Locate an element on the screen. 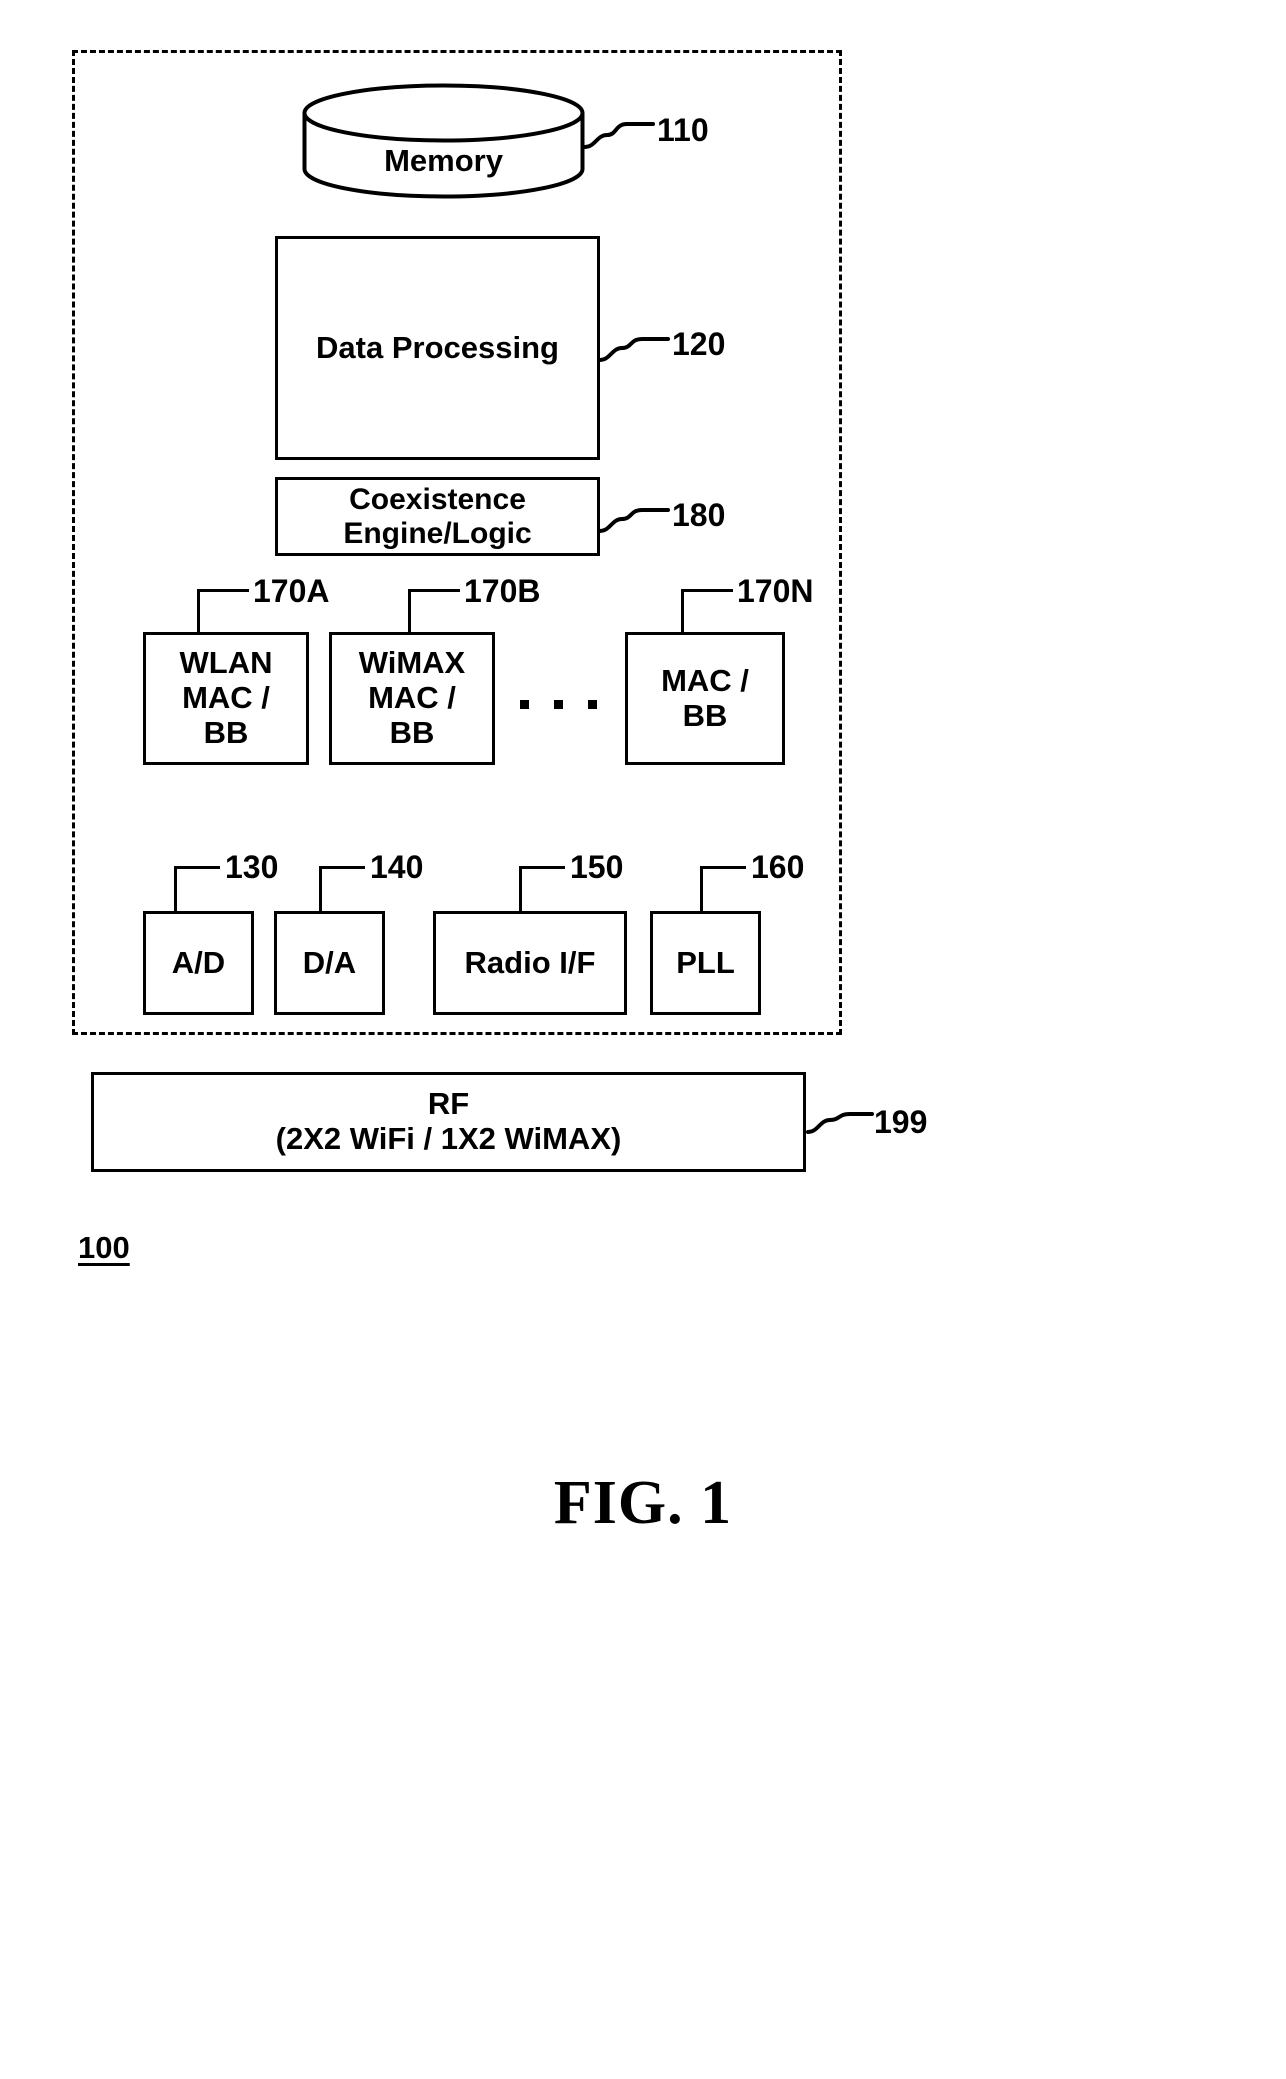 The width and height of the screenshot is (1286, 2079). leader-line-coexistence is located at coordinates (634, 519).